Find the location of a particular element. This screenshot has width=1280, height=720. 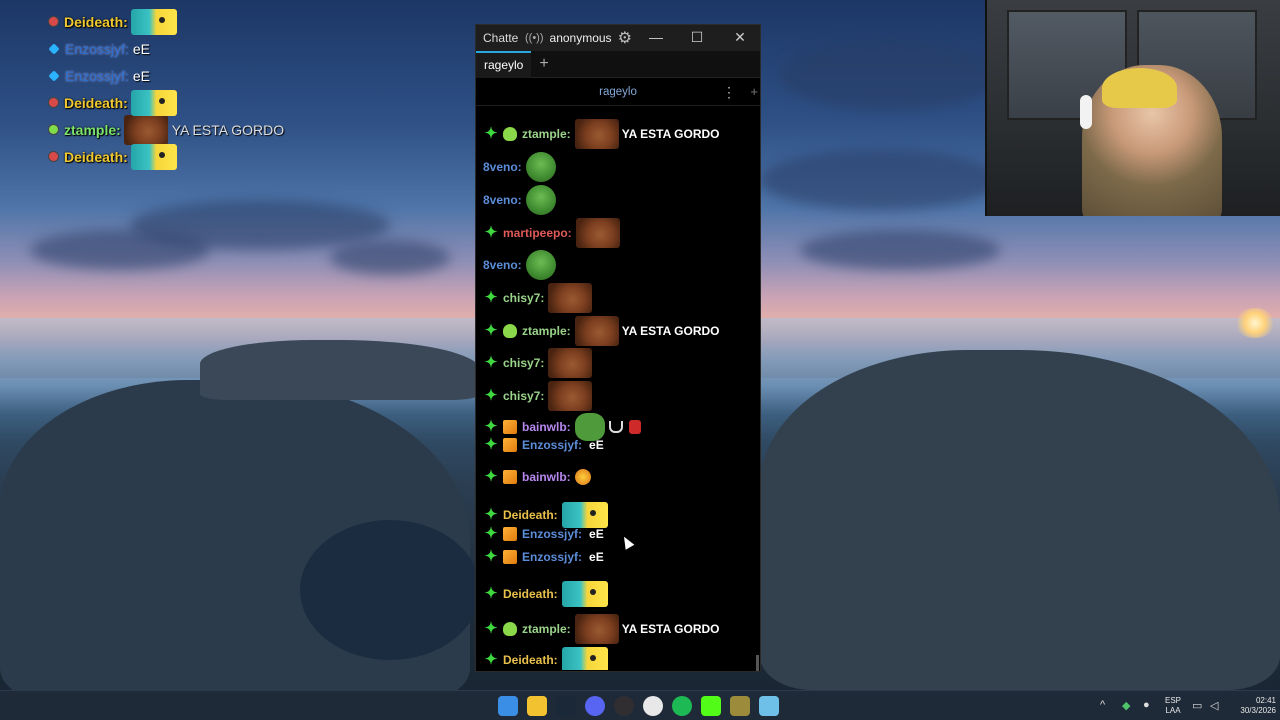

split-header: rageylo ⋮ + is located at coordinates (618, 92).